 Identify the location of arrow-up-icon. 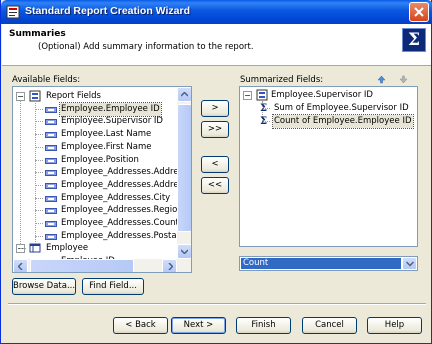
(381, 79).